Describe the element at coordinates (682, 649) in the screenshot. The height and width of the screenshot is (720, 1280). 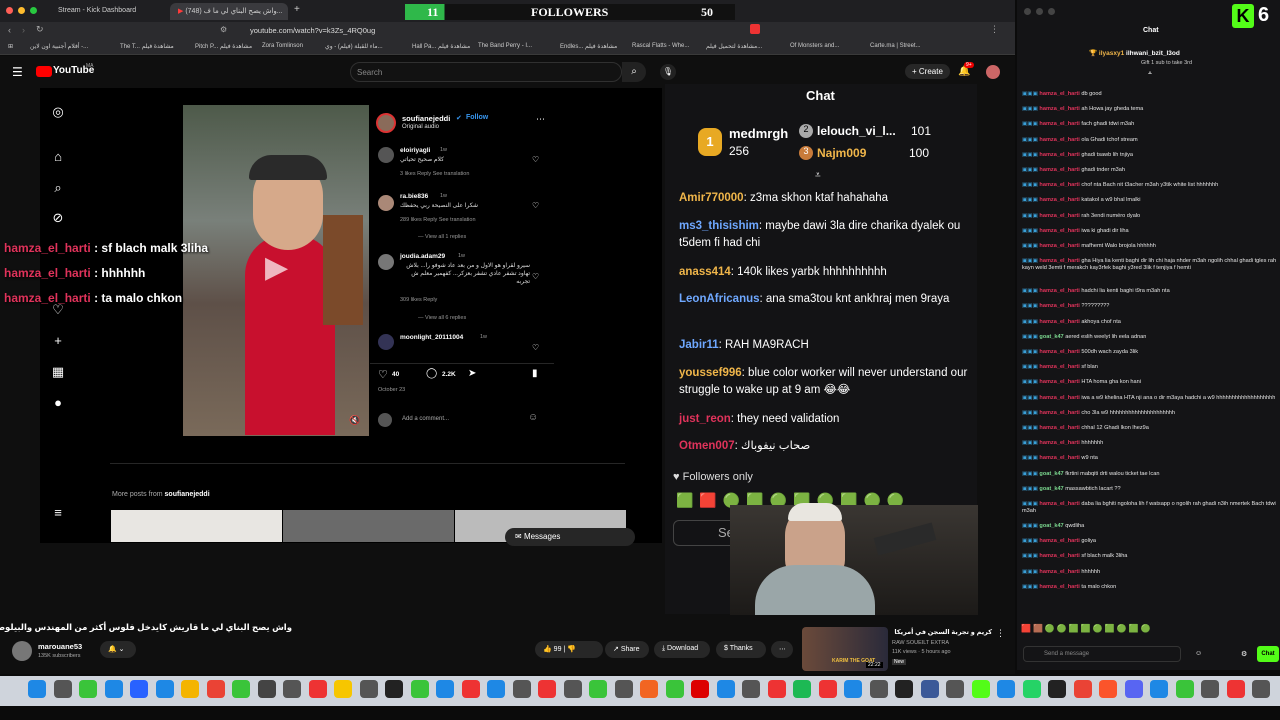
I see `download-button: ⤓ Download` at that location.